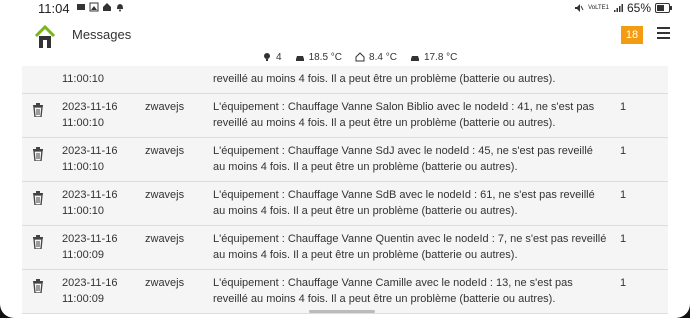 This screenshot has height=318, width=690. I want to click on battery-percent: 65%, so click(638, 8).